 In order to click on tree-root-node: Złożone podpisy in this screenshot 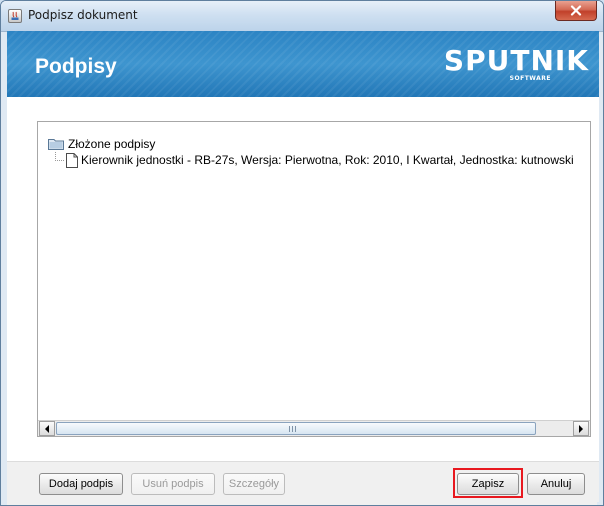, I will do `click(101, 144)`.